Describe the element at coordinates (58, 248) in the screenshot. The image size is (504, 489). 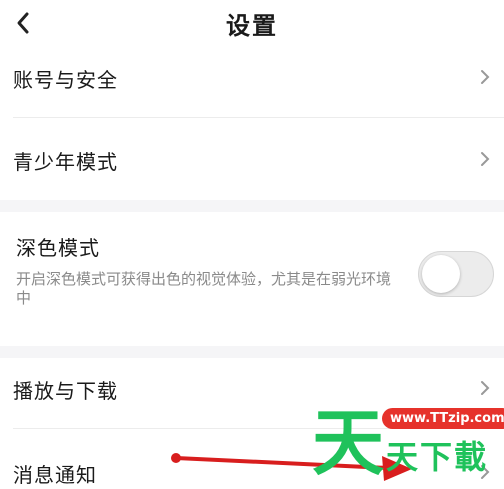
I see `dark-mode-label: 深色模式` at that location.